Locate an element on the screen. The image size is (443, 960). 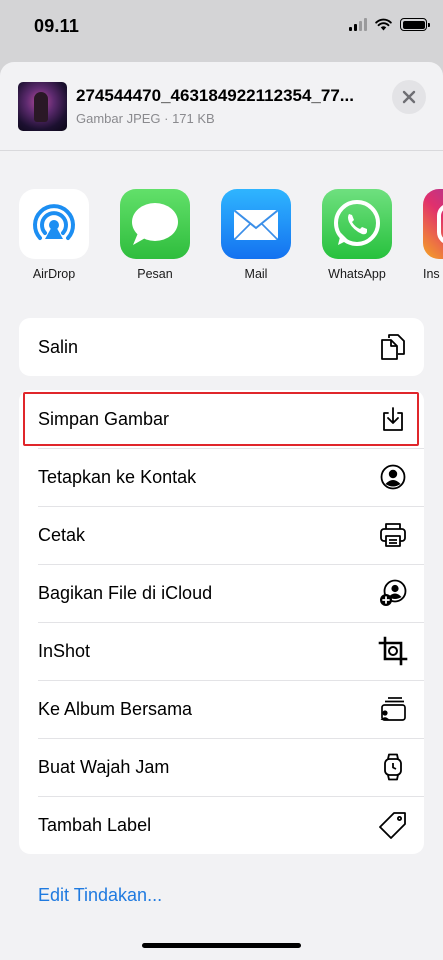
crop-icon is located at coordinates (393, 651).